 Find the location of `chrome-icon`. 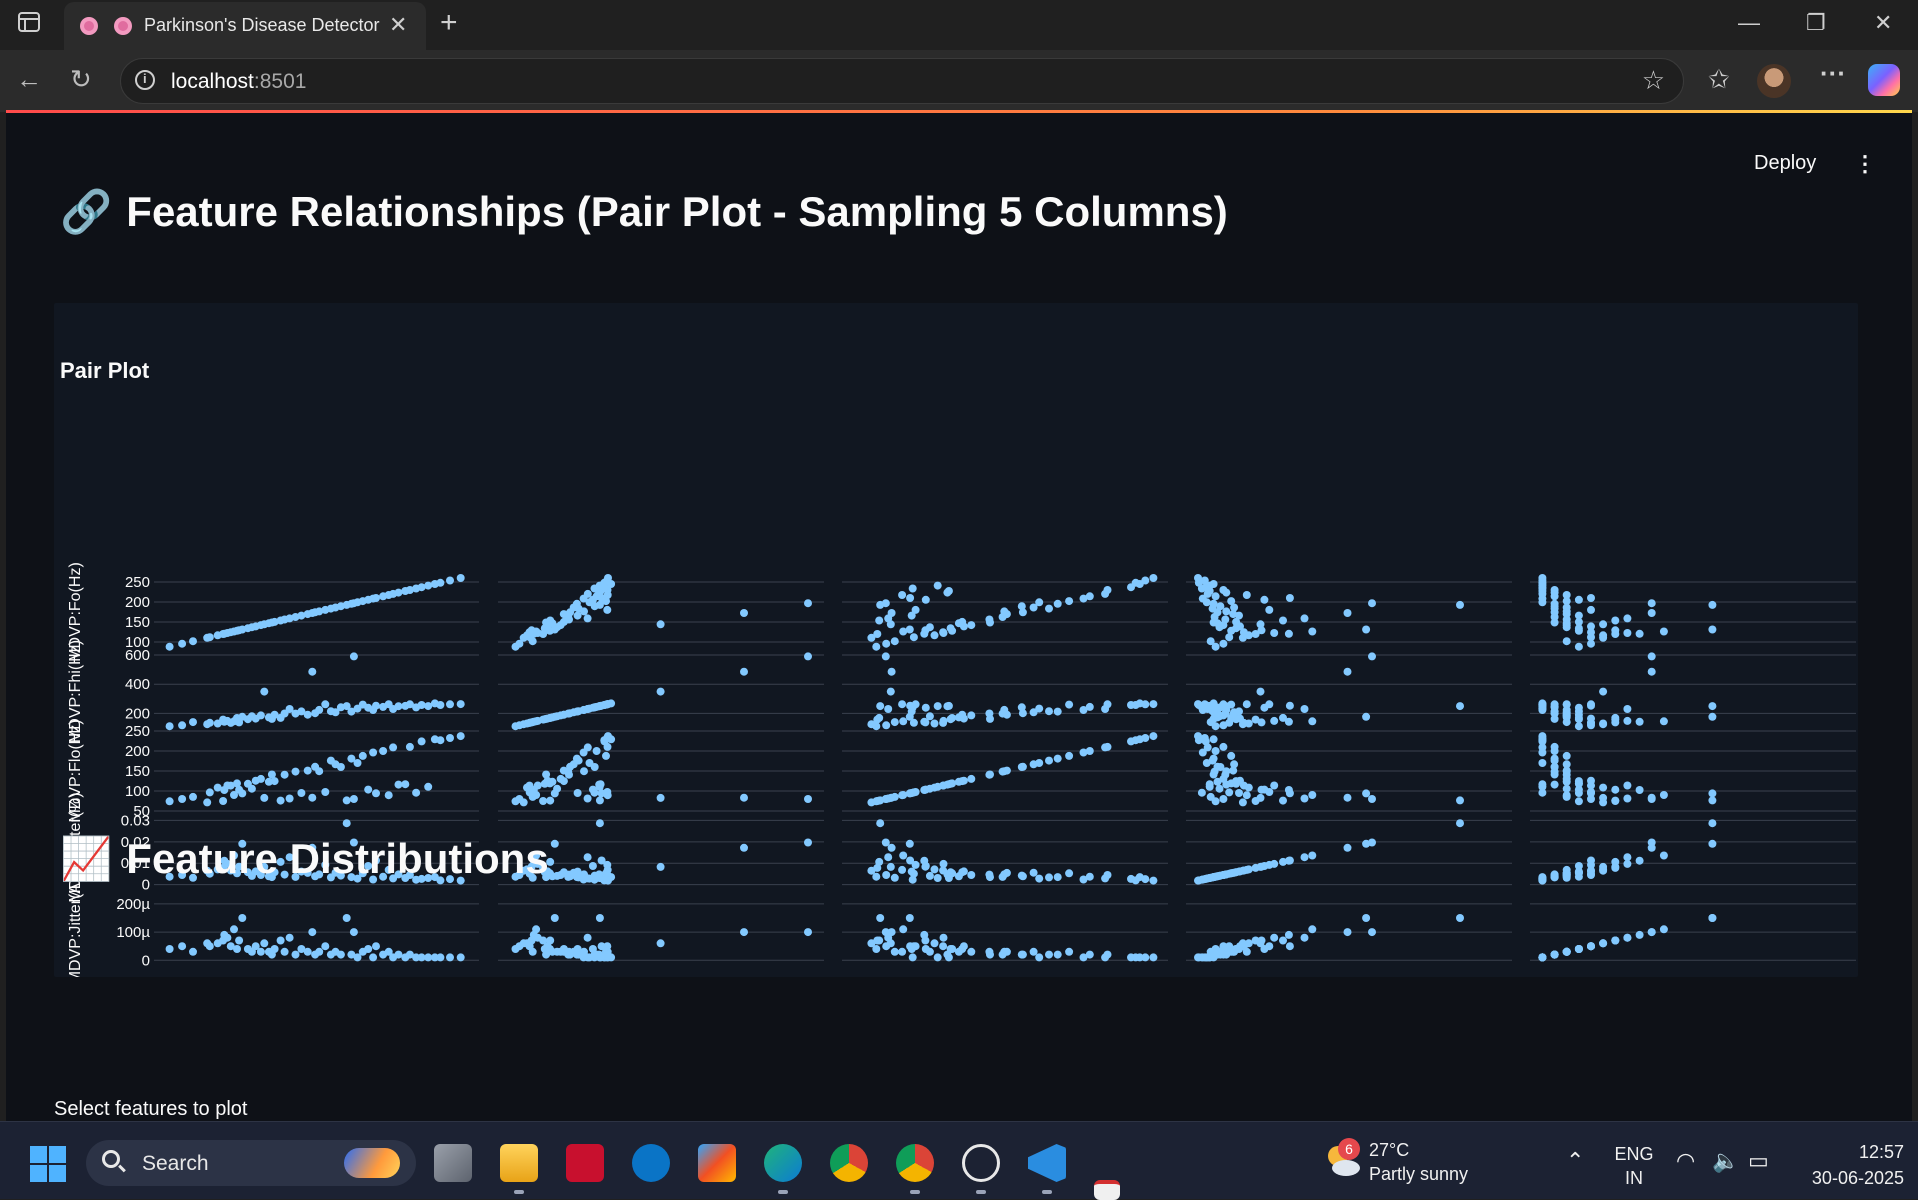

chrome-icon is located at coordinates (849, 1163).